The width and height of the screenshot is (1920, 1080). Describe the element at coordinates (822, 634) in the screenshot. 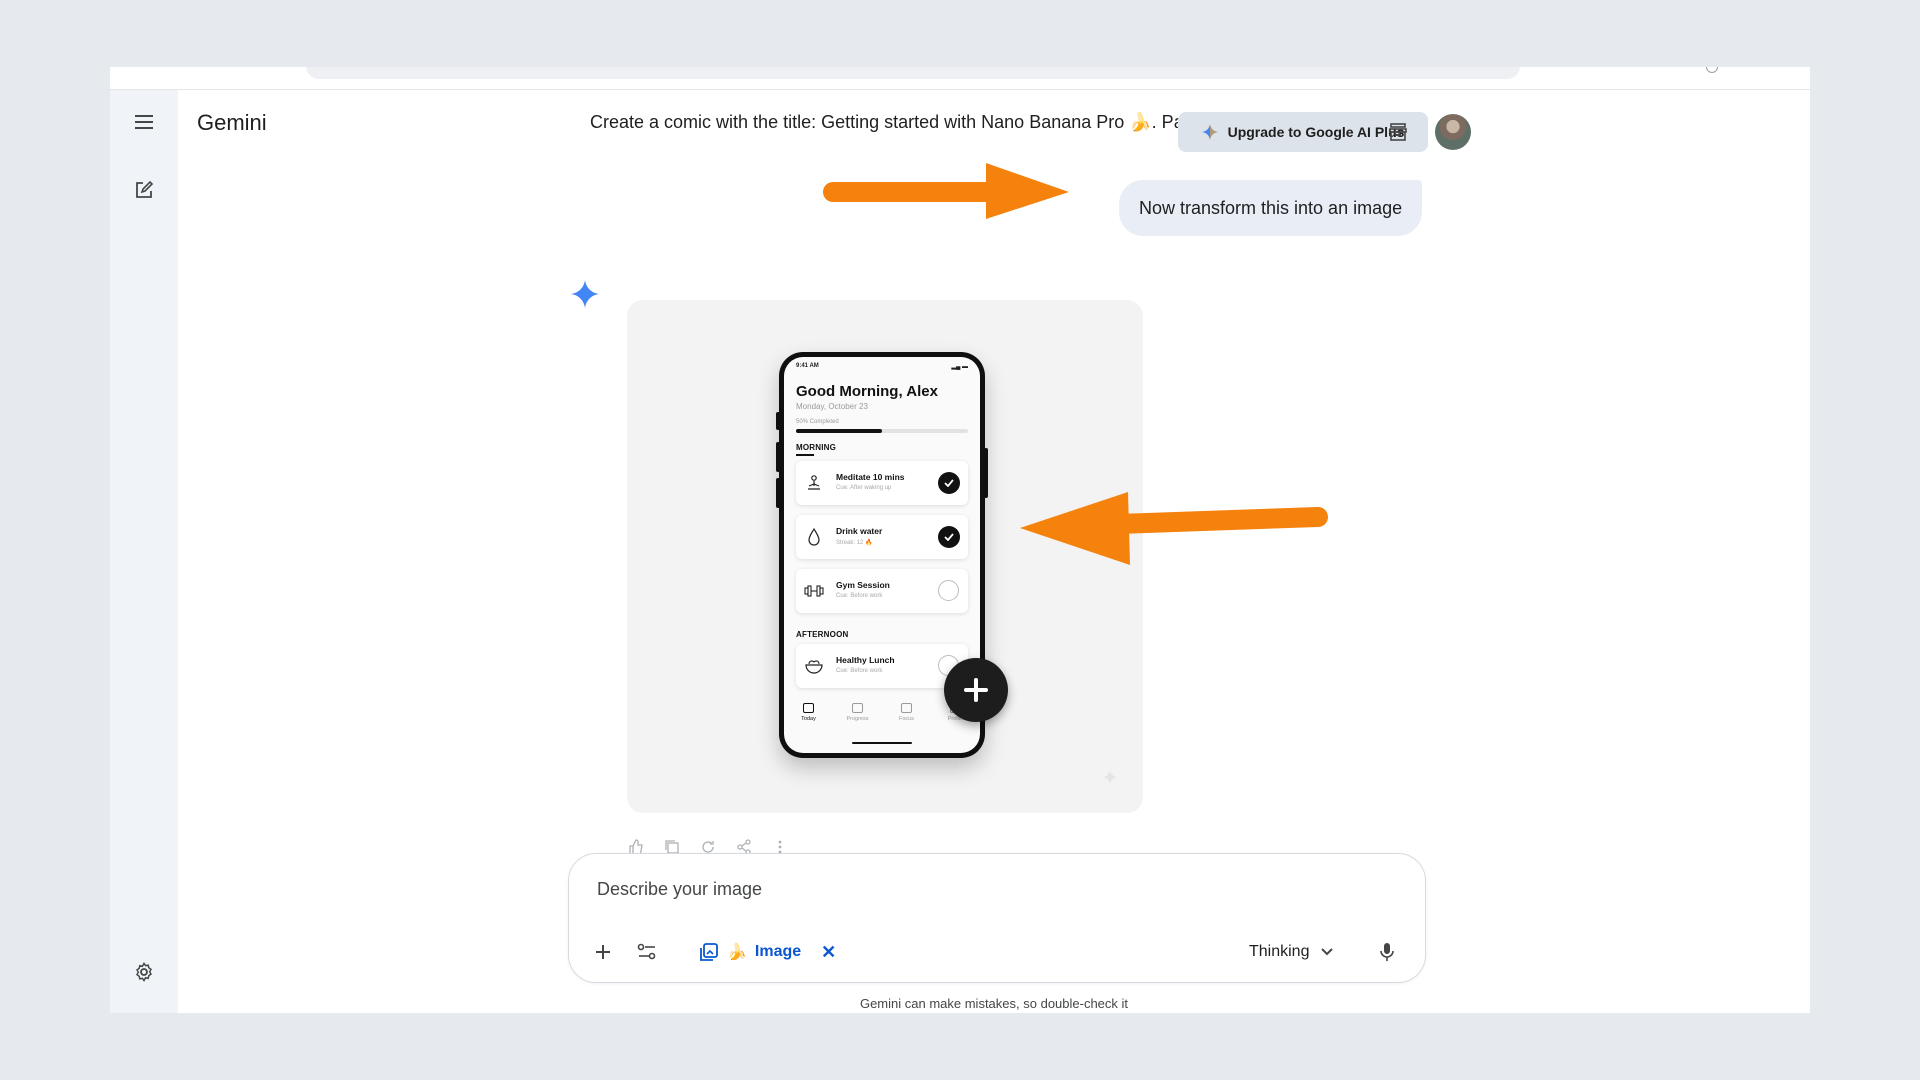

I see `section-afternoon: AFTERNOON` at that location.